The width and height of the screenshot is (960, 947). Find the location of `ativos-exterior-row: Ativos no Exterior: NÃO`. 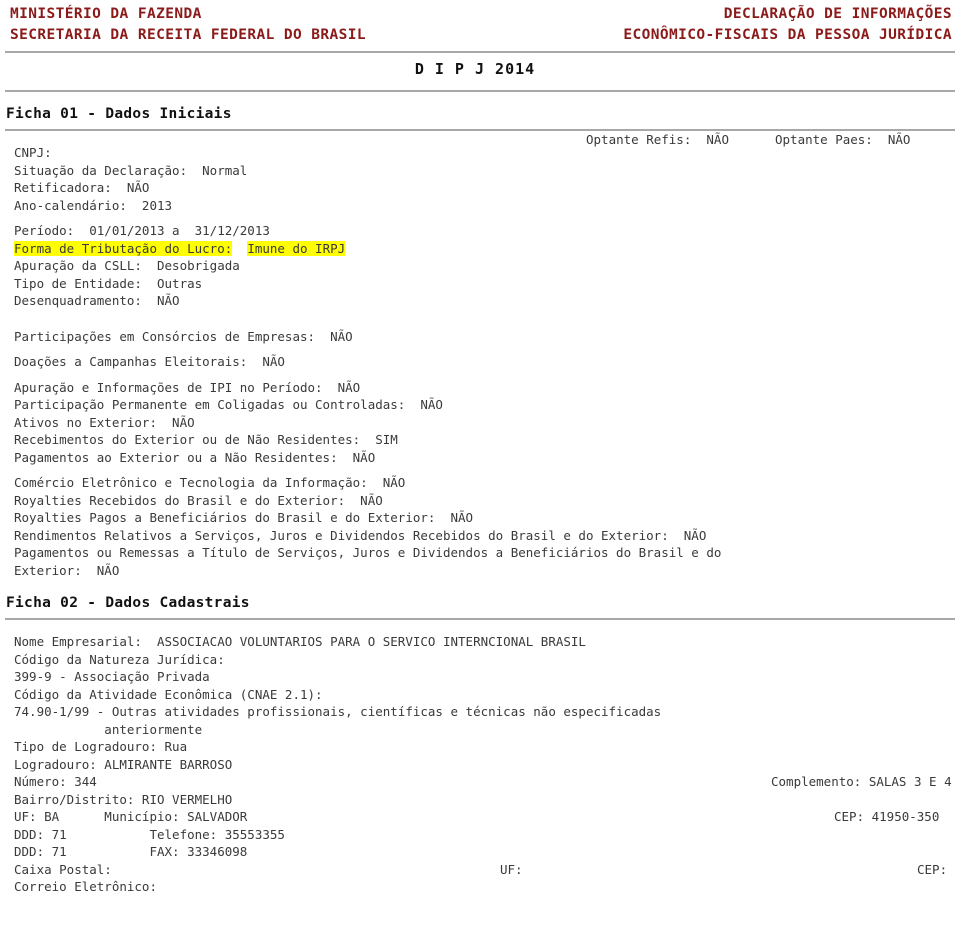

ativos-exterior-row: Ativos no Exterior: NÃO is located at coordinates (104, 422).